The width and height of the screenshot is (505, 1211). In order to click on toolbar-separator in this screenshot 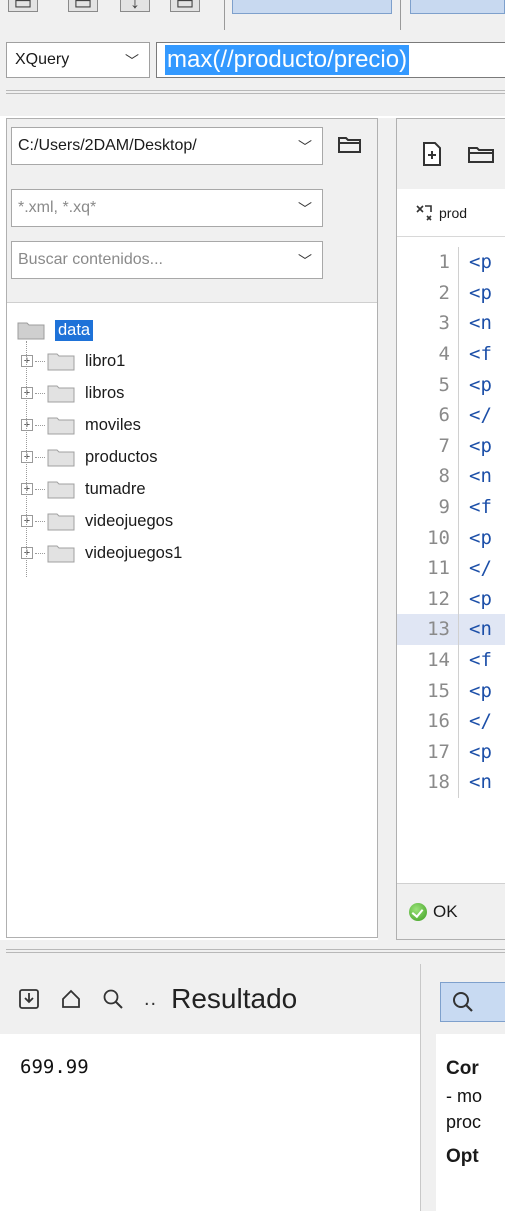, I will do `click(400, 15)`.